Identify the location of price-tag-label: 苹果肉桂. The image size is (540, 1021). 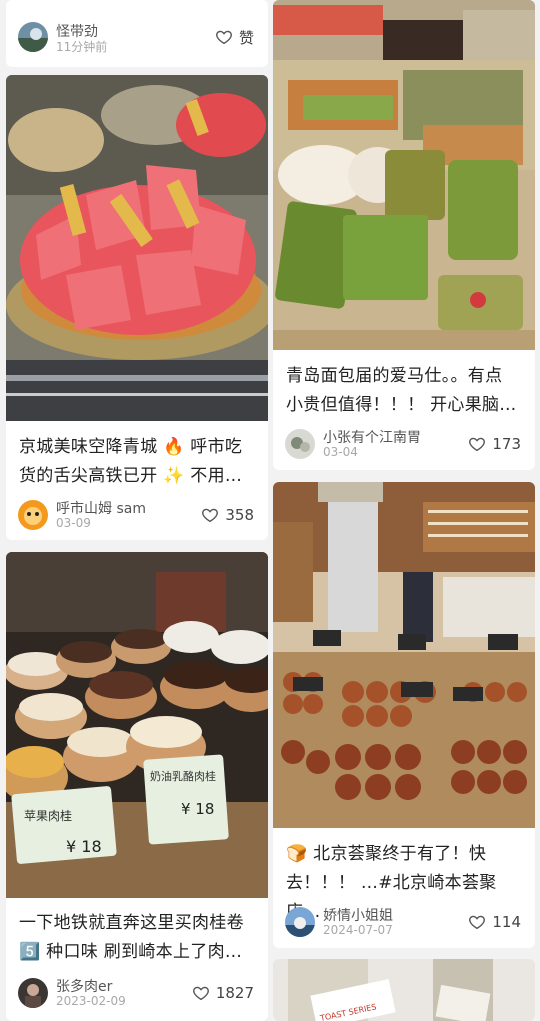
(48, 815).